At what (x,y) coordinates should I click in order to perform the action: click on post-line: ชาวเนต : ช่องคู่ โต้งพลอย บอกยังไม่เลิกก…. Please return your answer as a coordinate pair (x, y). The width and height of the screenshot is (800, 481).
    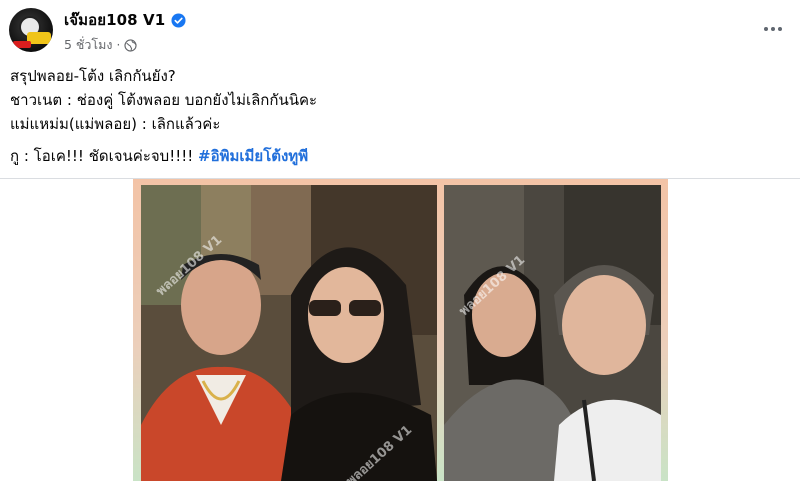
    Looking at the image, I should click on (164, 100).